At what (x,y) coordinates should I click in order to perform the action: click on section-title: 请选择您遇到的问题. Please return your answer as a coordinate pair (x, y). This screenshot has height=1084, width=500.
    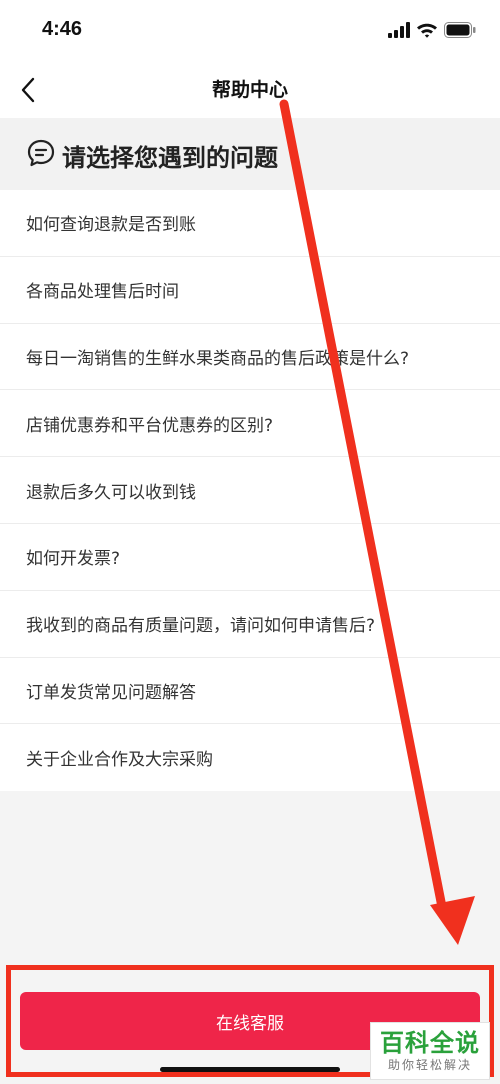
    Looking at the image, I should click on (170, 158).